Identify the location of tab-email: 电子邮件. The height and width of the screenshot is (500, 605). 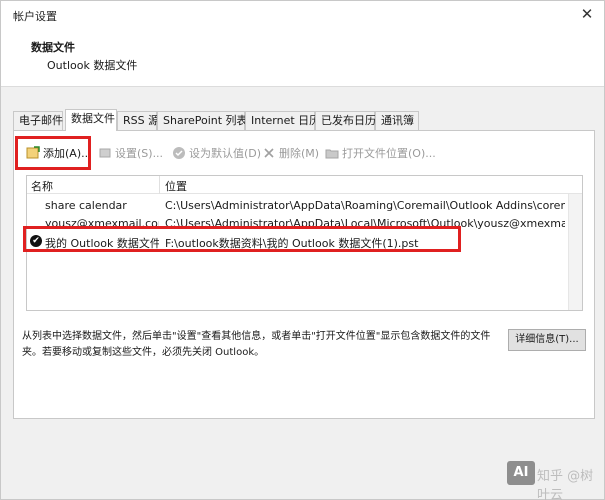
(38, 120).